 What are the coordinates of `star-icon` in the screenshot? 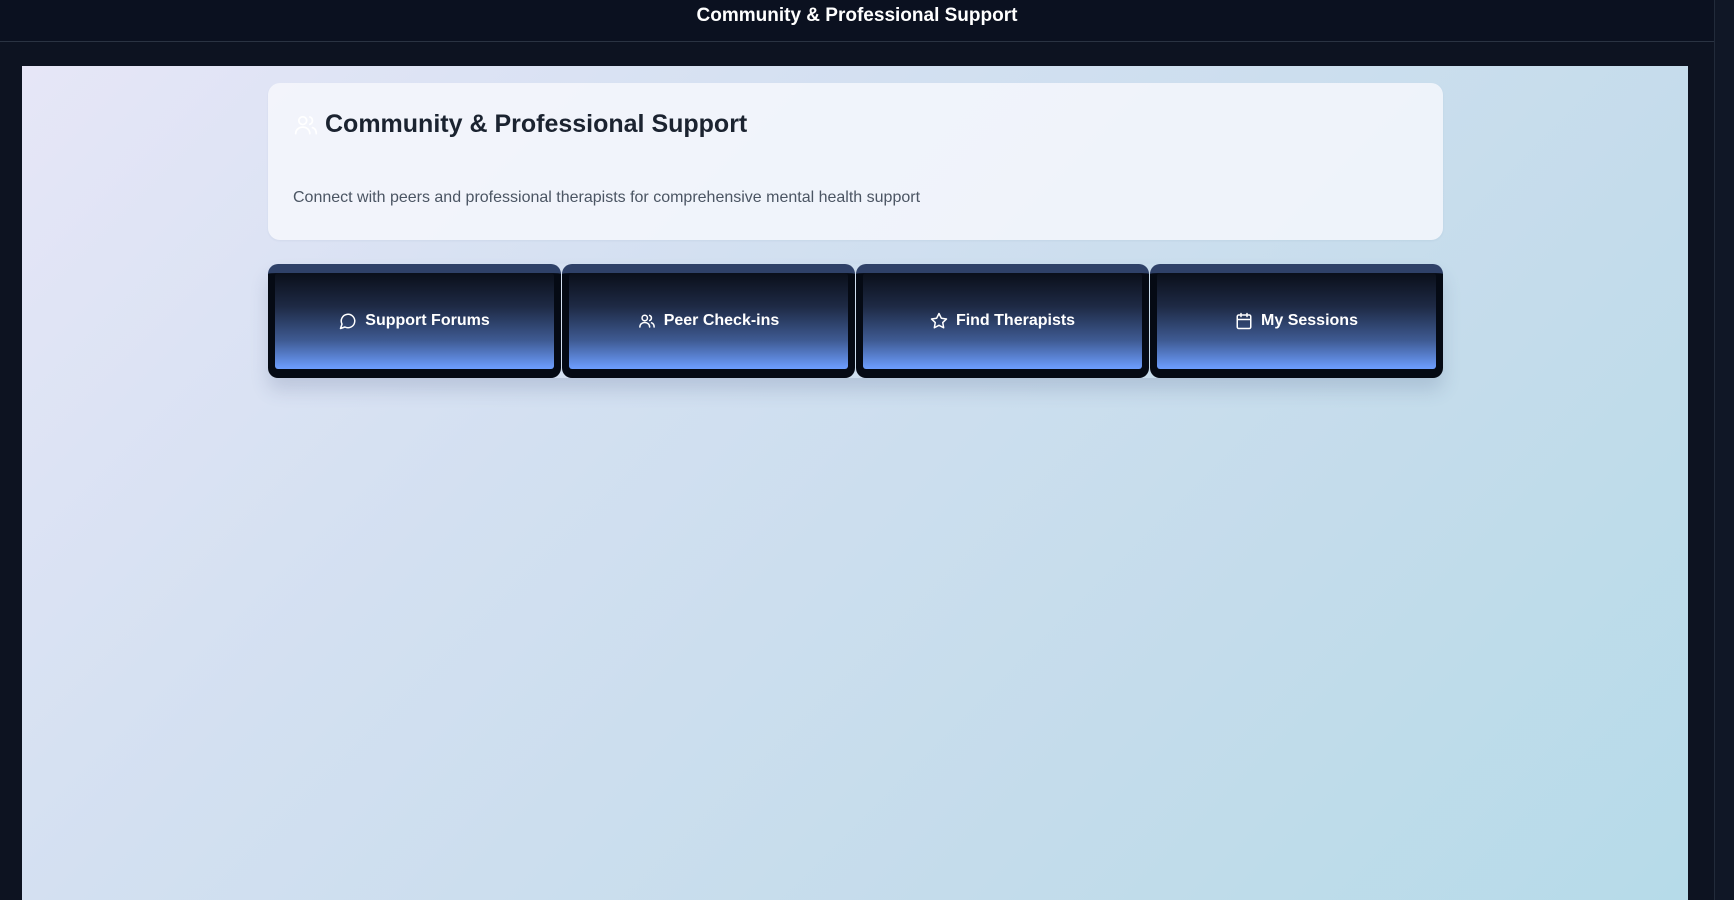 It's located at (939, 321).